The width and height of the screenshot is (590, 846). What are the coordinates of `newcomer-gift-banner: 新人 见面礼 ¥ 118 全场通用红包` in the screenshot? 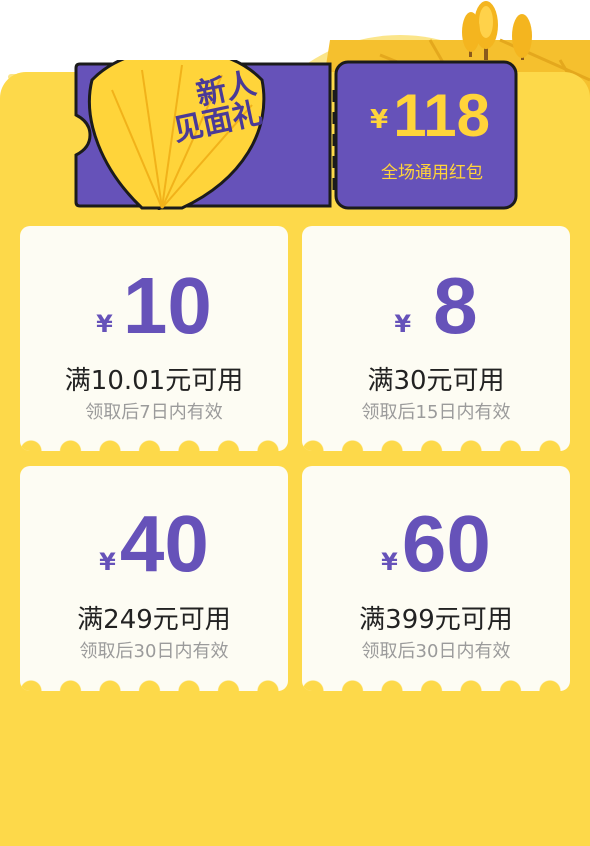 It's located at (295, 129).